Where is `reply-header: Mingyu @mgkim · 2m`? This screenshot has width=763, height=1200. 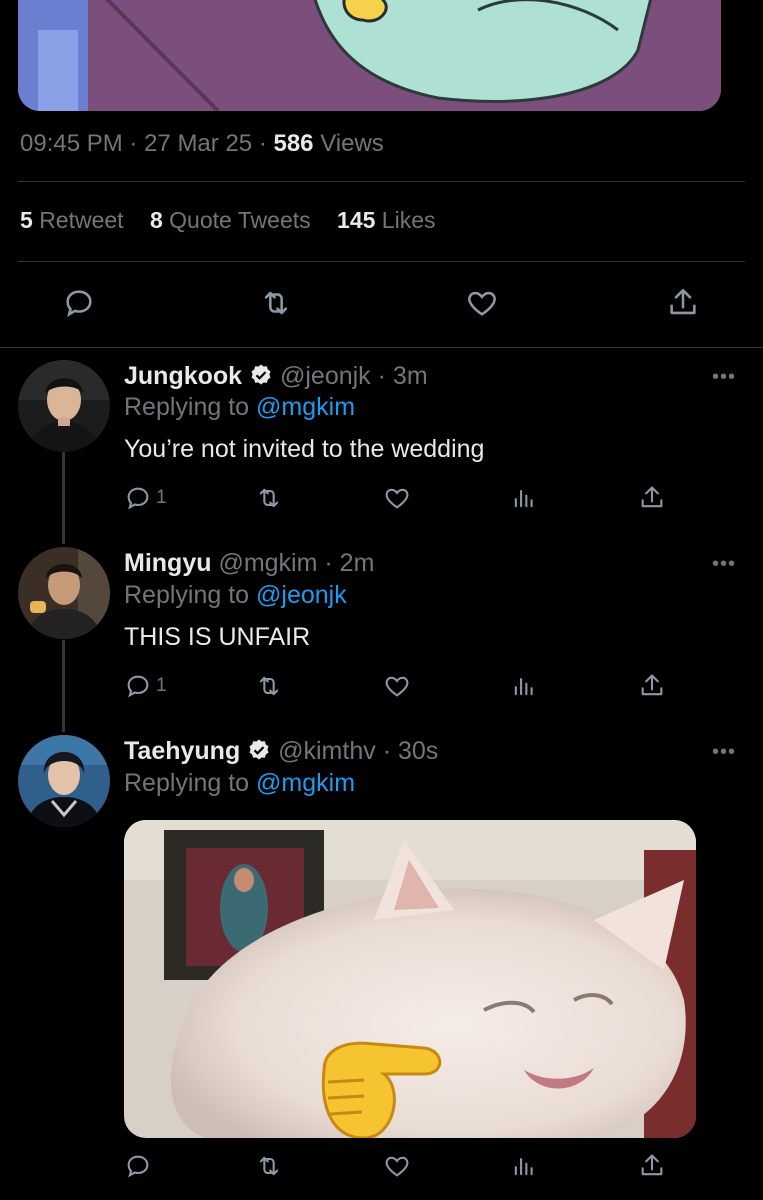
reply-header: Mingyu @mgkim · 2m is located at coordinates (249, 563).